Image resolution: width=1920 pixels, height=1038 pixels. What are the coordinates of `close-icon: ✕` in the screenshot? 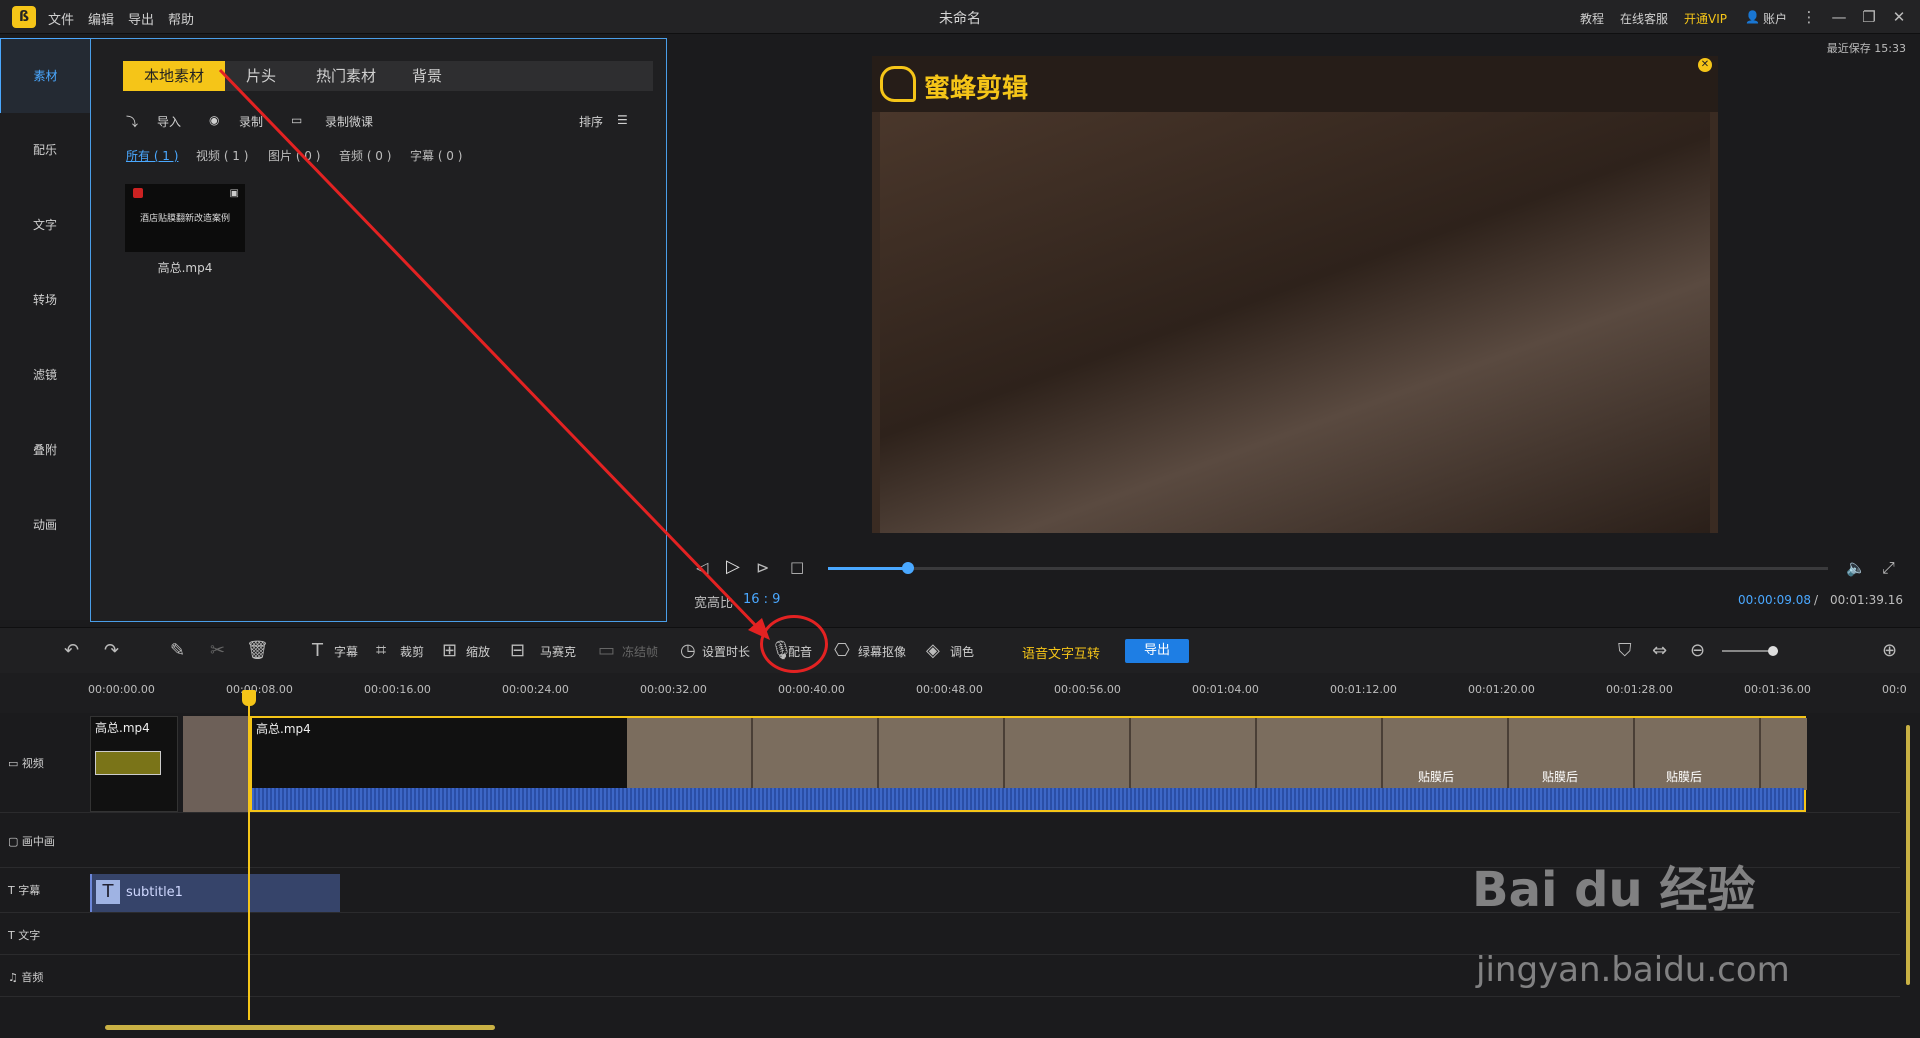 It's located at (1899, 17).